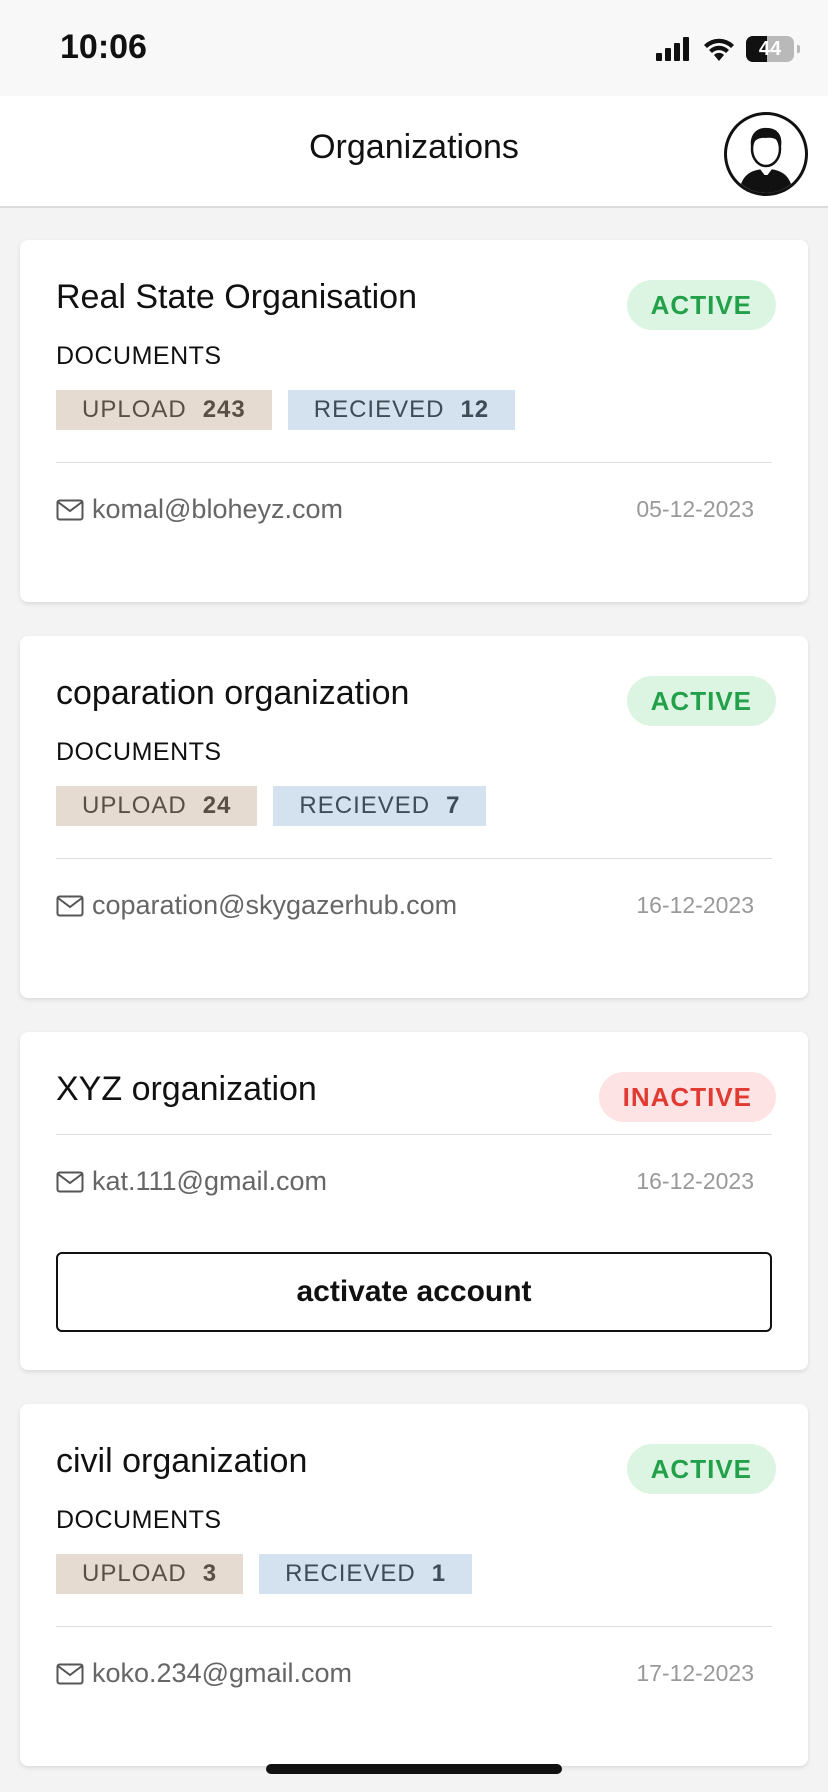 Image resolution: width=828 pixels, height=1792 pixels. Describe the element at coordinates (271, 806) in the screenshot. I see `document-chips: UPLOAD 24 RECIEVED 7` at that location.